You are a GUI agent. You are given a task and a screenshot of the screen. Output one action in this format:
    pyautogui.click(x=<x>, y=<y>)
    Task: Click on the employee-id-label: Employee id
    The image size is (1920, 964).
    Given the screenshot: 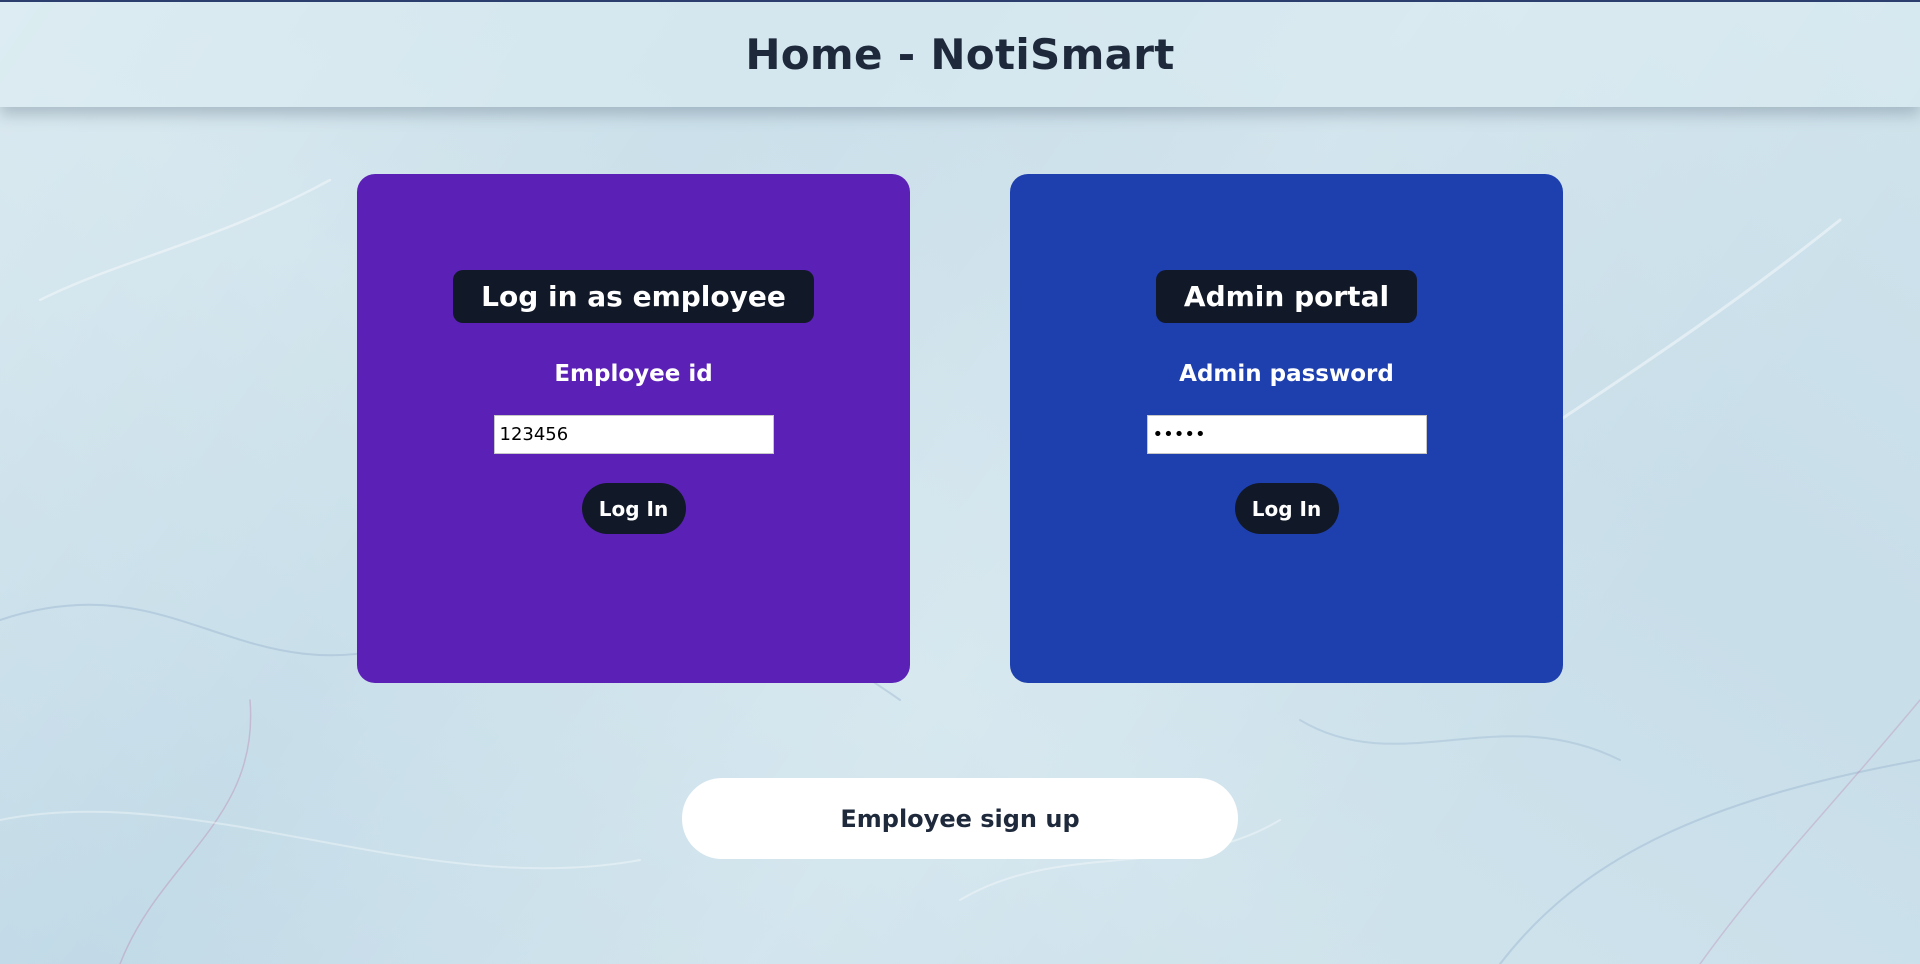 What is the action you would take?
    pyautogui.click(x=633, y=374)
    